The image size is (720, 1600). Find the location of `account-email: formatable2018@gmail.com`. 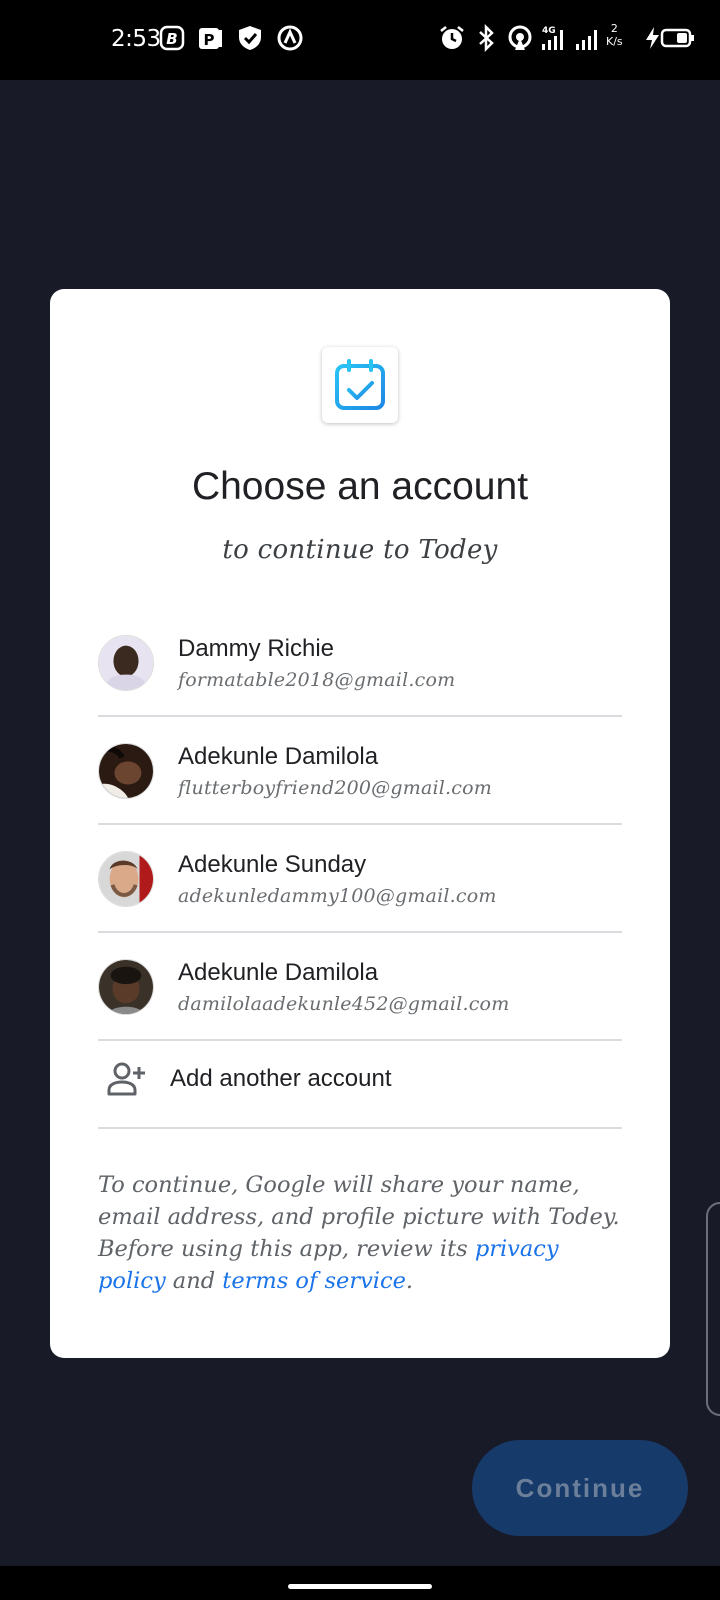

account-email: formatable2018@gmail.com is located at coordinates (317, 680).